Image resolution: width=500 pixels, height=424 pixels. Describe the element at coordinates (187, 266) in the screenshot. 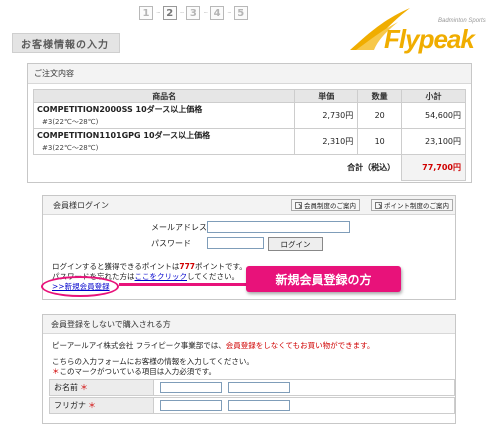

I see `points-value: 777` at that location.